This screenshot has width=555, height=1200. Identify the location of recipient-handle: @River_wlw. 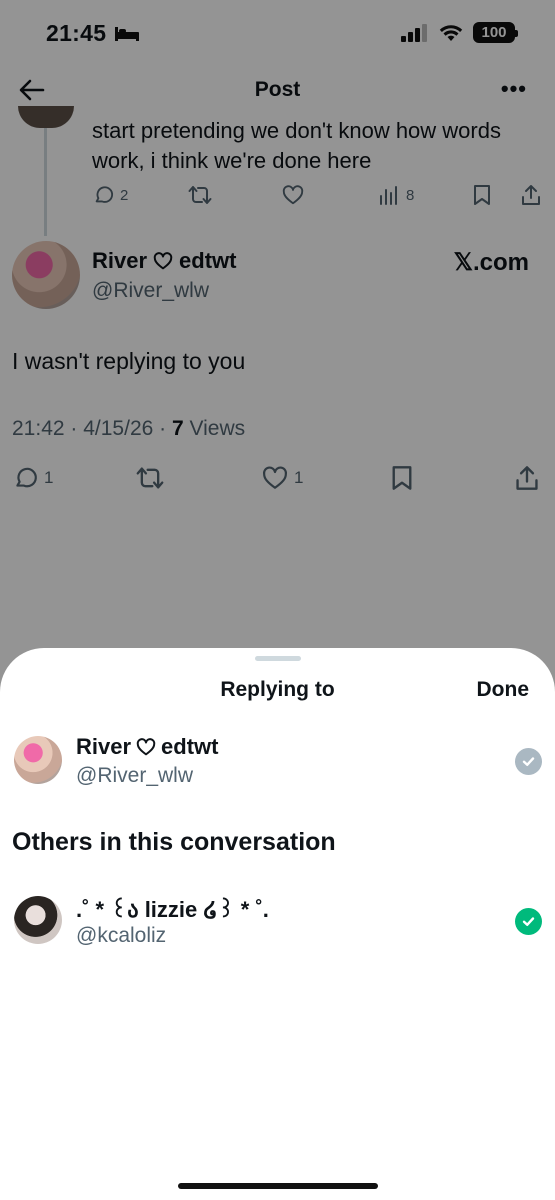
(134, 775).